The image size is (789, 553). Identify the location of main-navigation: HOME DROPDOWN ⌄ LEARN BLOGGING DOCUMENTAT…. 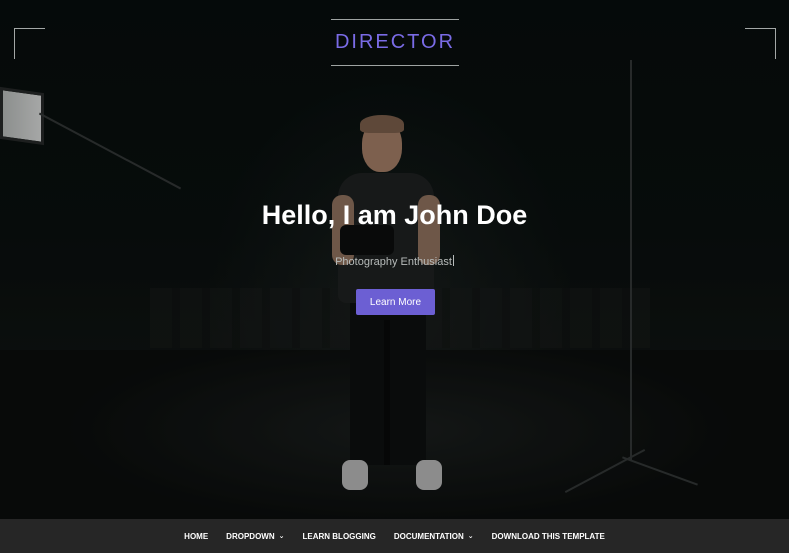
(394, 536).